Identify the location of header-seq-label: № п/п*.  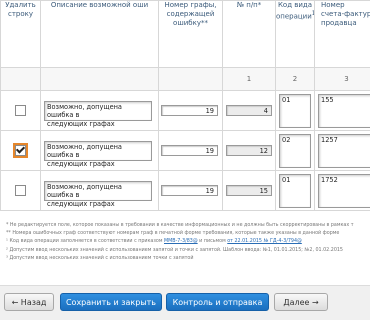
(249, 5).